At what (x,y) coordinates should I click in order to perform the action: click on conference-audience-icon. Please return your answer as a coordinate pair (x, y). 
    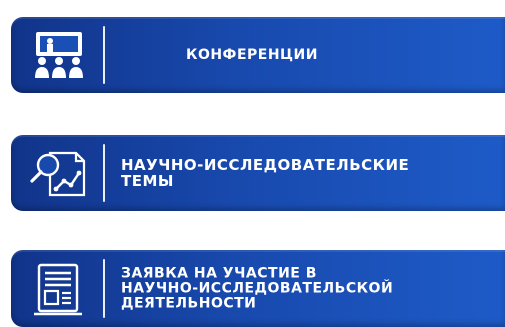
    Looking at the image, I should click on (59, 55).